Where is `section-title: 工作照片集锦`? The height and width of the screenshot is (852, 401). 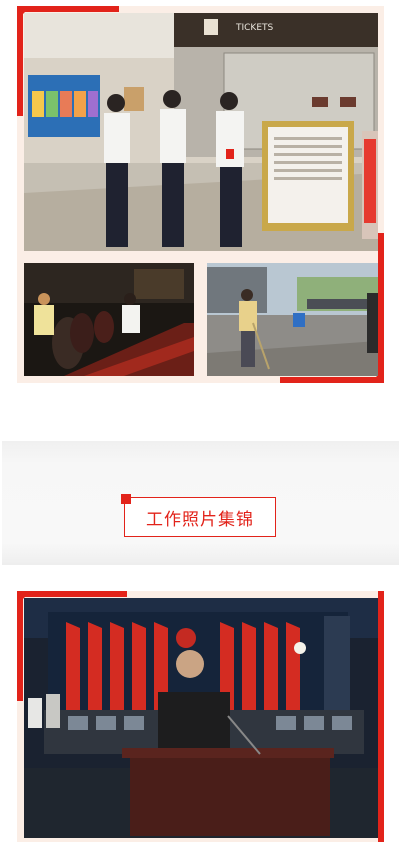 section-title: 工作照片集锦 is located at coordinates (200, 519).